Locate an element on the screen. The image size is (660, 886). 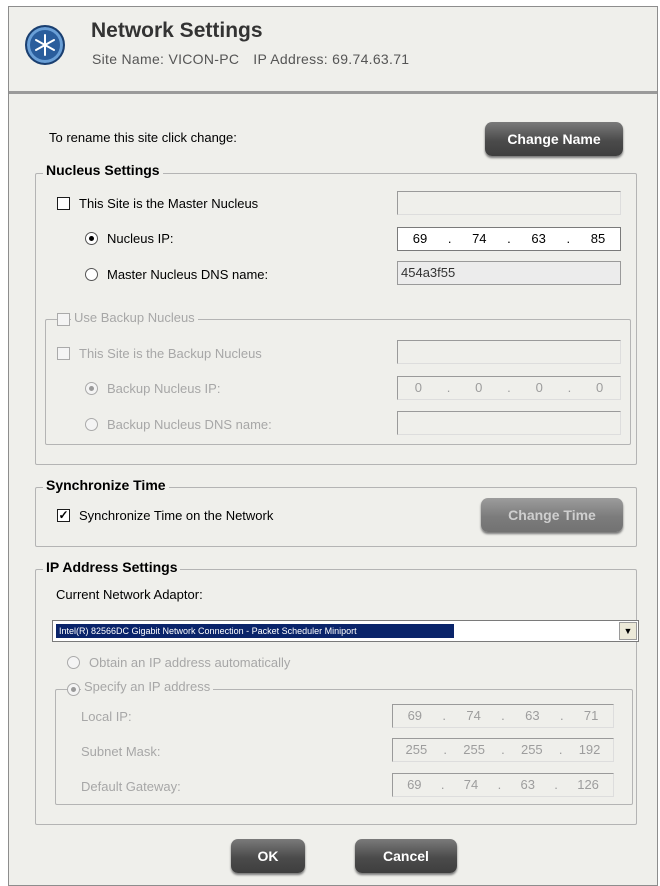
subnet-input: 255. 255. 255. 192 is located at coordinates (503, 750).